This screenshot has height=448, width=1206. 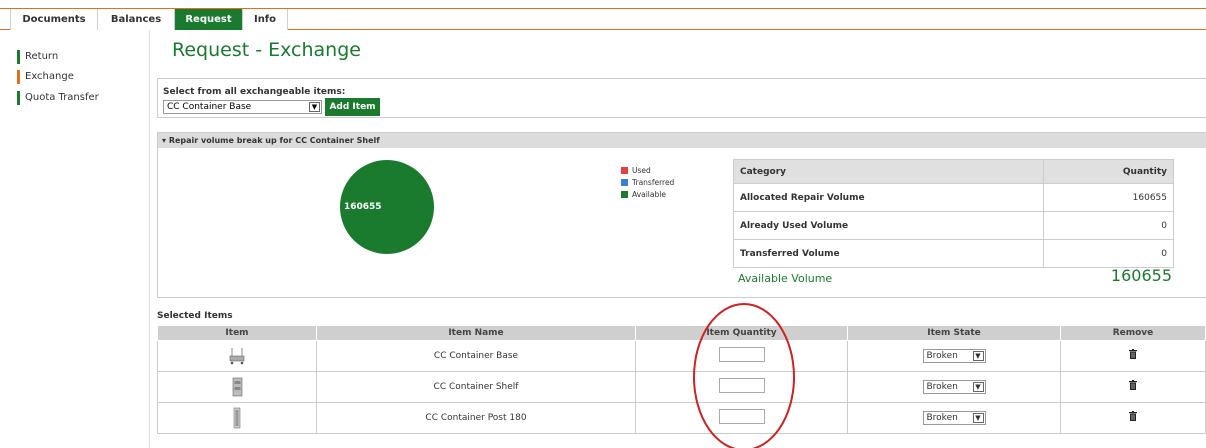 What do you see at coordinates (954, 333) in the screenshot?
I see `column-header-item-state: Item State` at bounding box center [954, 333].